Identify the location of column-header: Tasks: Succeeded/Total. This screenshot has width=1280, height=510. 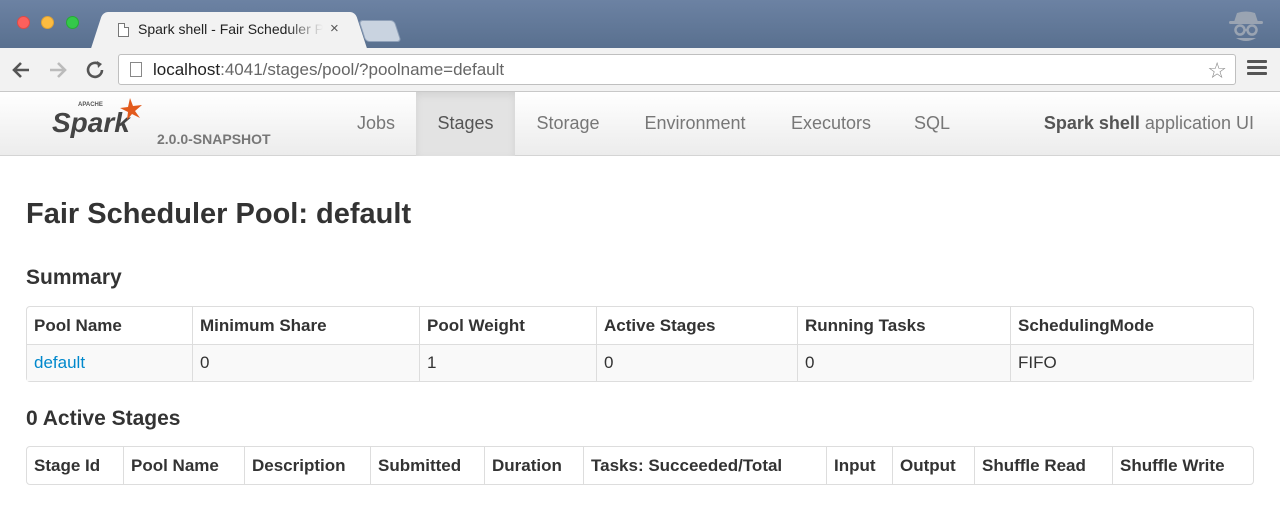
(704, 465).